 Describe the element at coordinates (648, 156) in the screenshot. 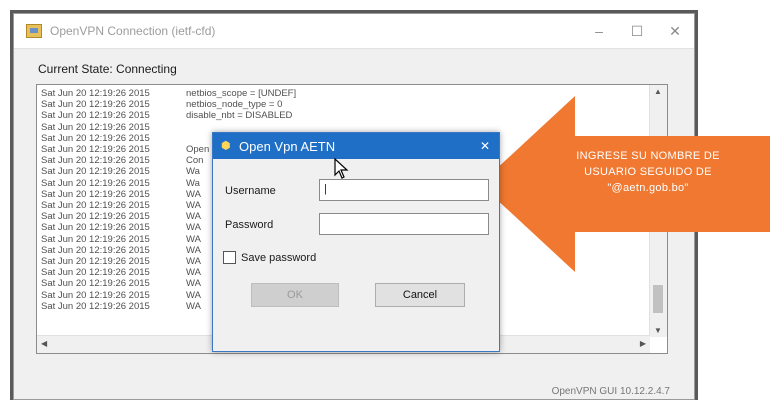

I see `callout-line-1: INGRESE SU NOMBRE DE` at that location.